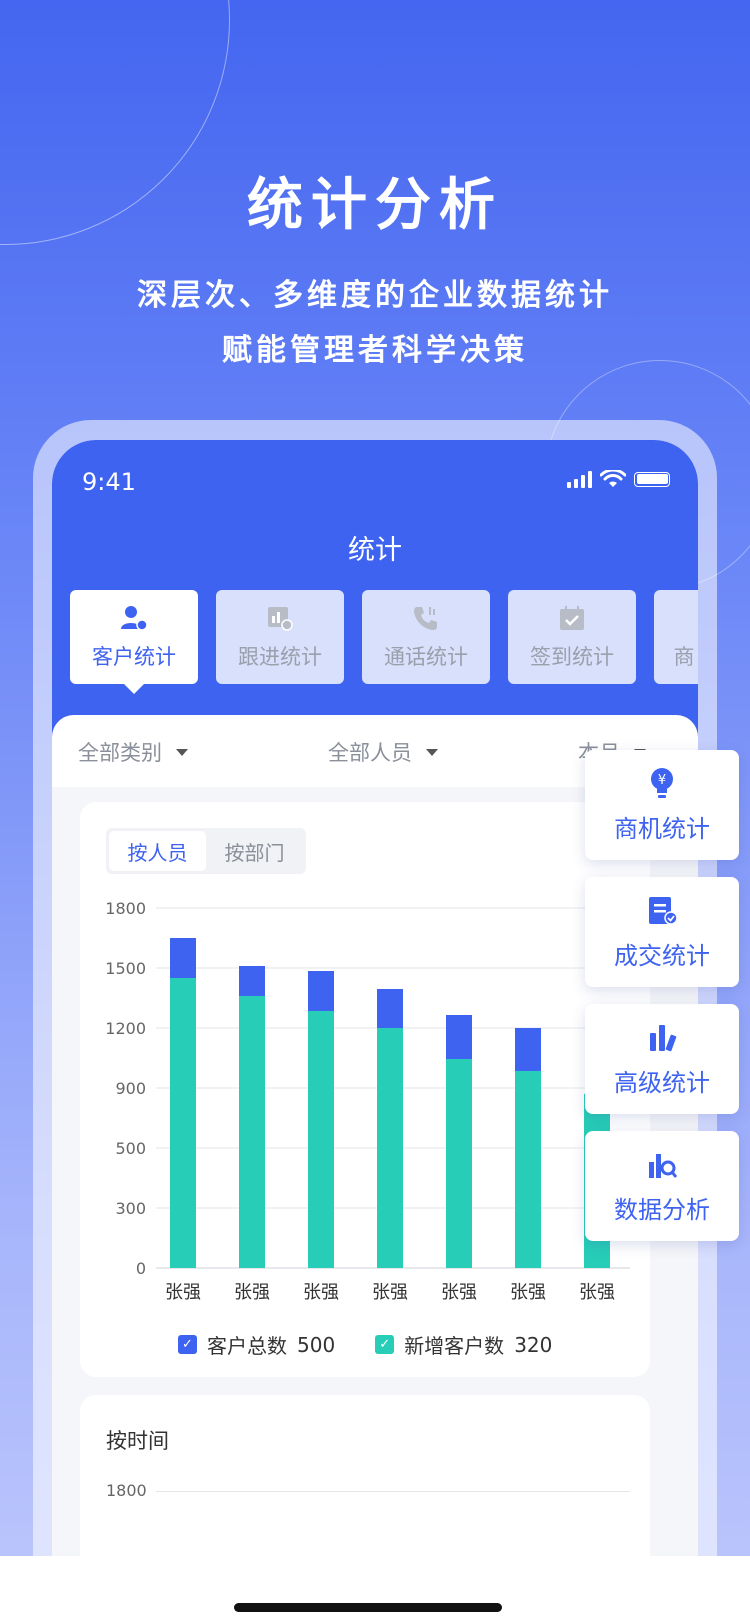  What do you see at coordinates (662, 995) in the screenshot?
I see `floating-side-menu: ¥ 商机统计 成交统计 高级统计 数据分析` at bounding box center [662, 995].